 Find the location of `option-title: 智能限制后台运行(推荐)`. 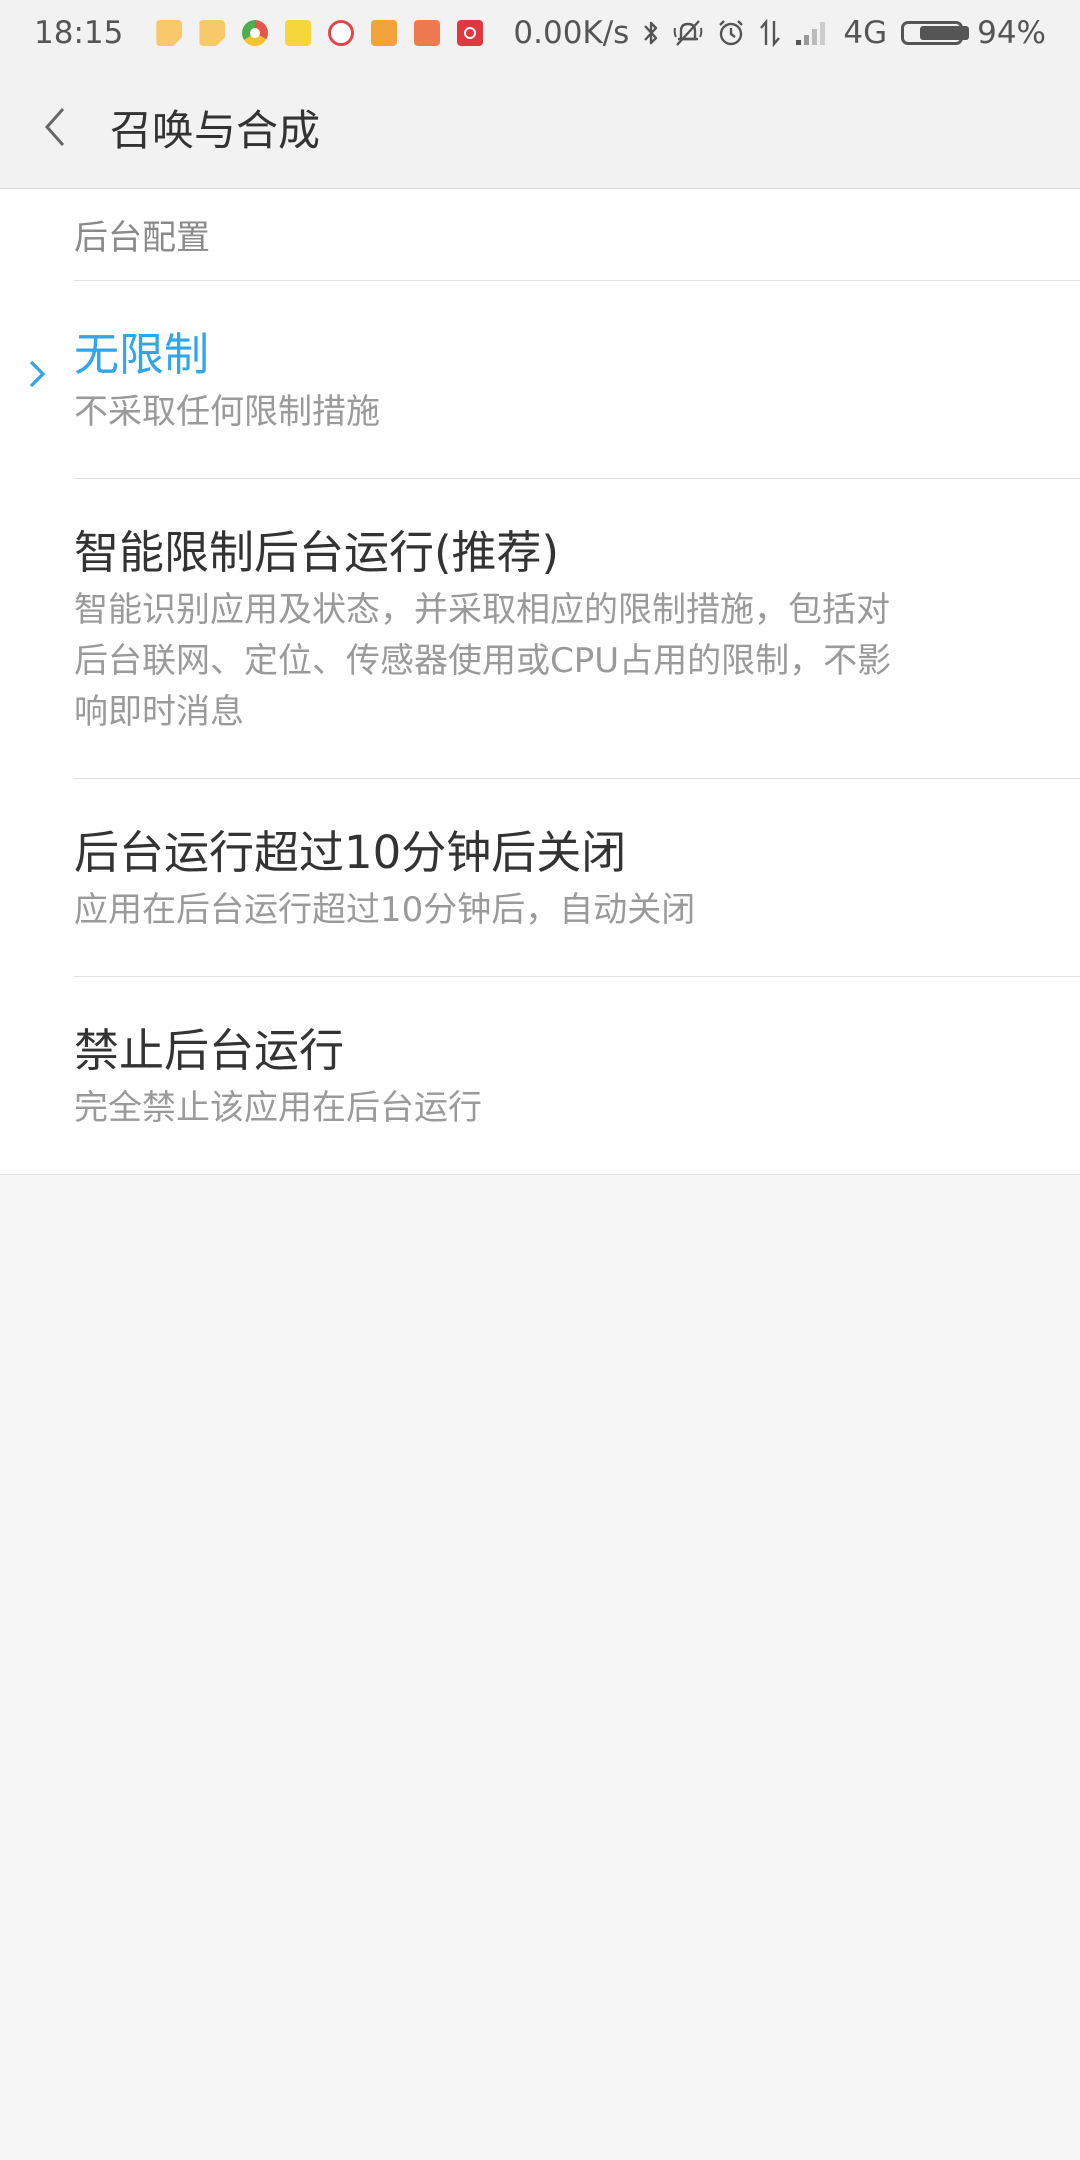

option-title: 智能限制后台运行(推荐) is located at coordinates (317, 552).